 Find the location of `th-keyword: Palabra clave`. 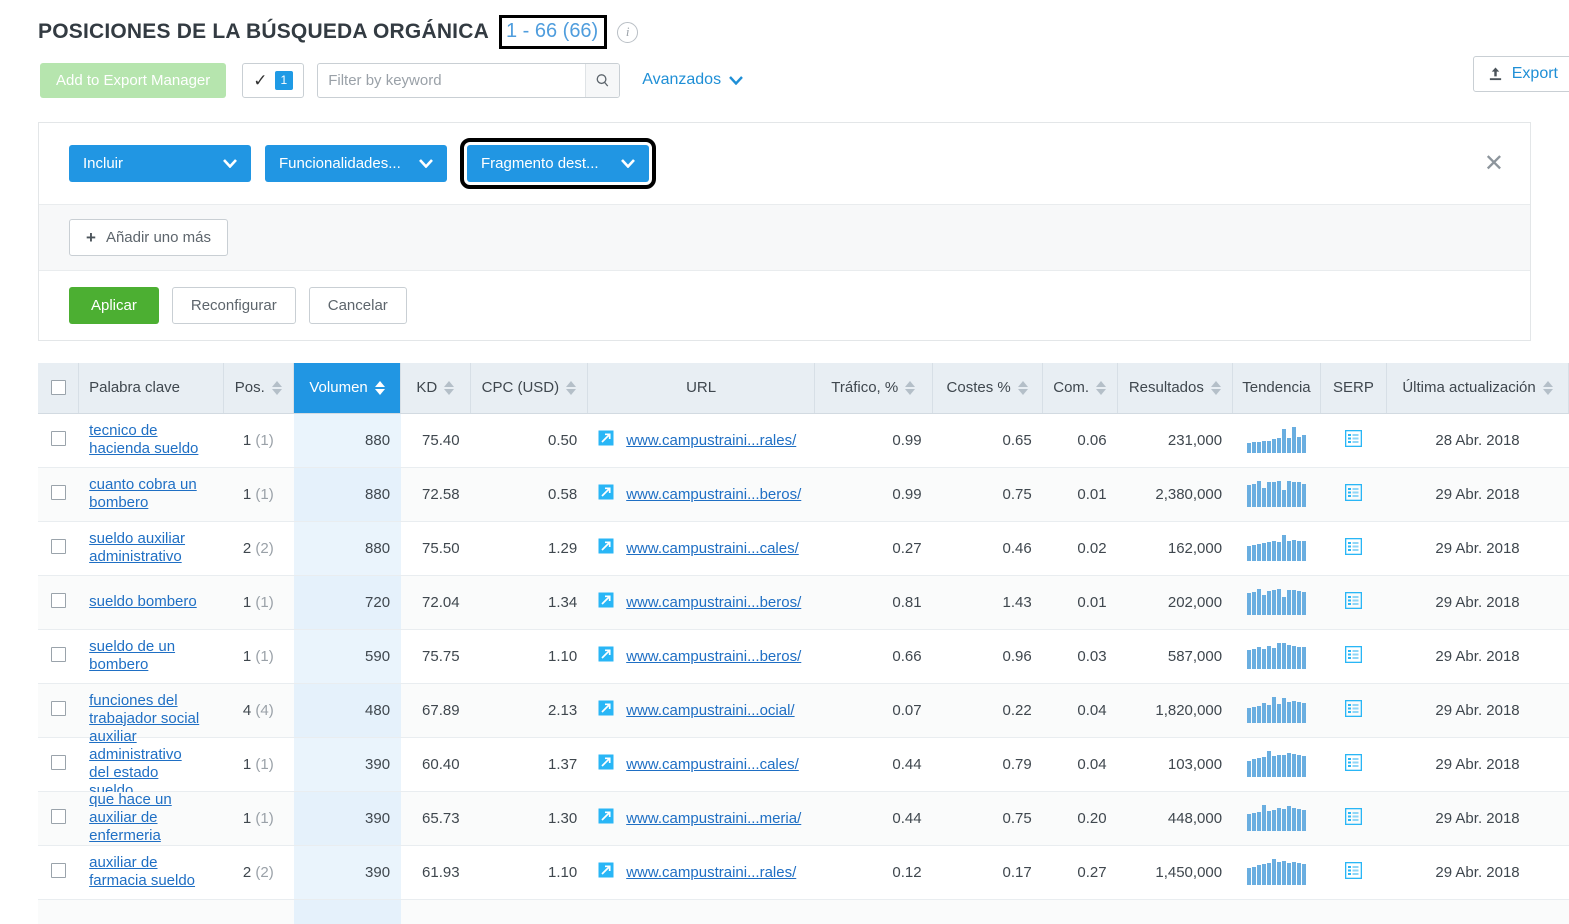

th-keyword: Palabra clave is located at coordinates (151, 388).